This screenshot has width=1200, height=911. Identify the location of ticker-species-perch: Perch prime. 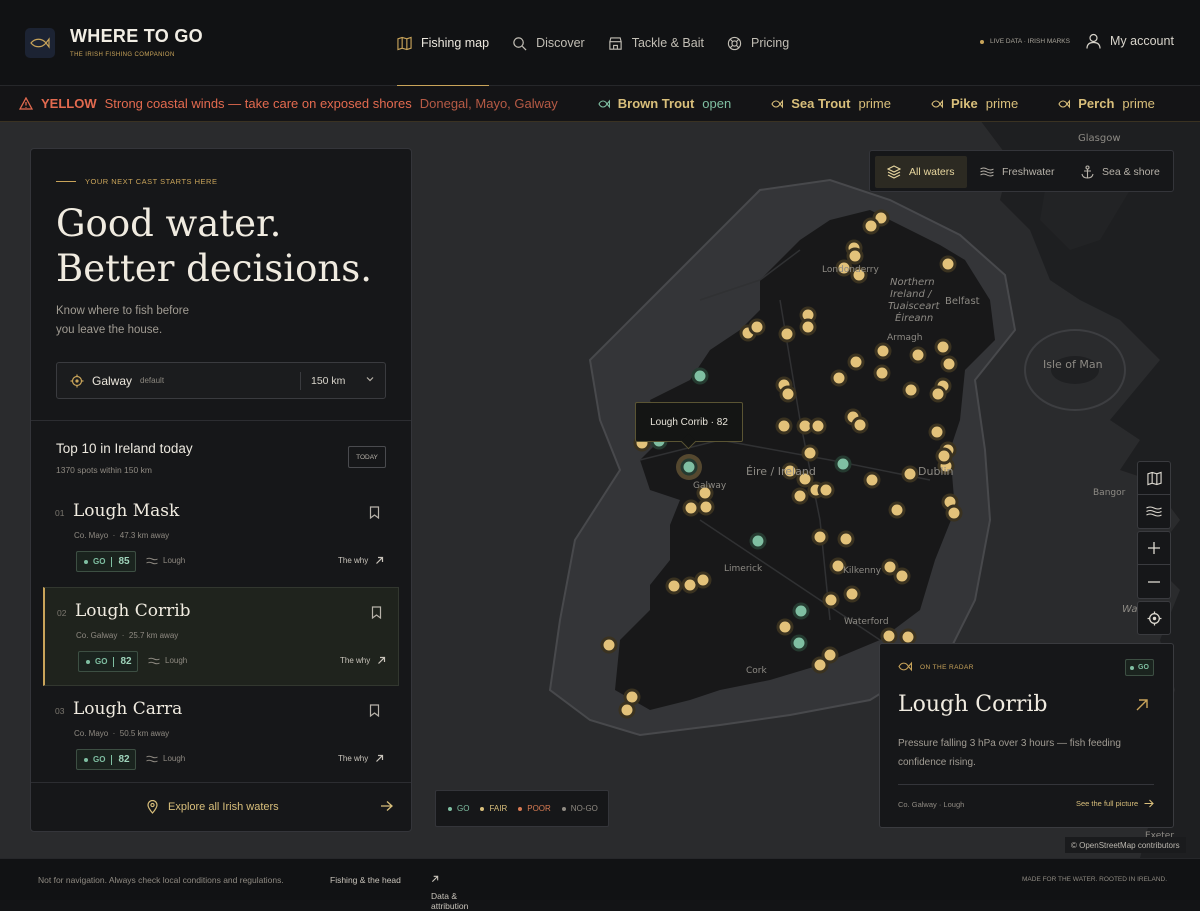
(1106, 103).